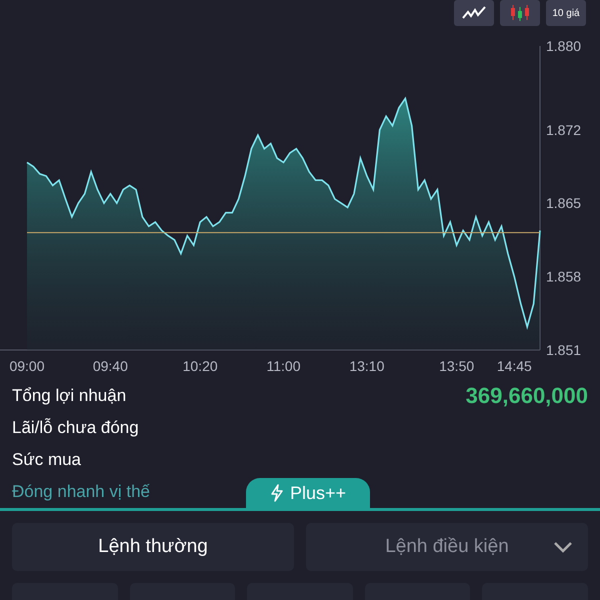 The image size is (600, 600). Describe the element at coordinates (566, 13) in the screenshot. I see `price-levels-button: 10 giá` at that location.